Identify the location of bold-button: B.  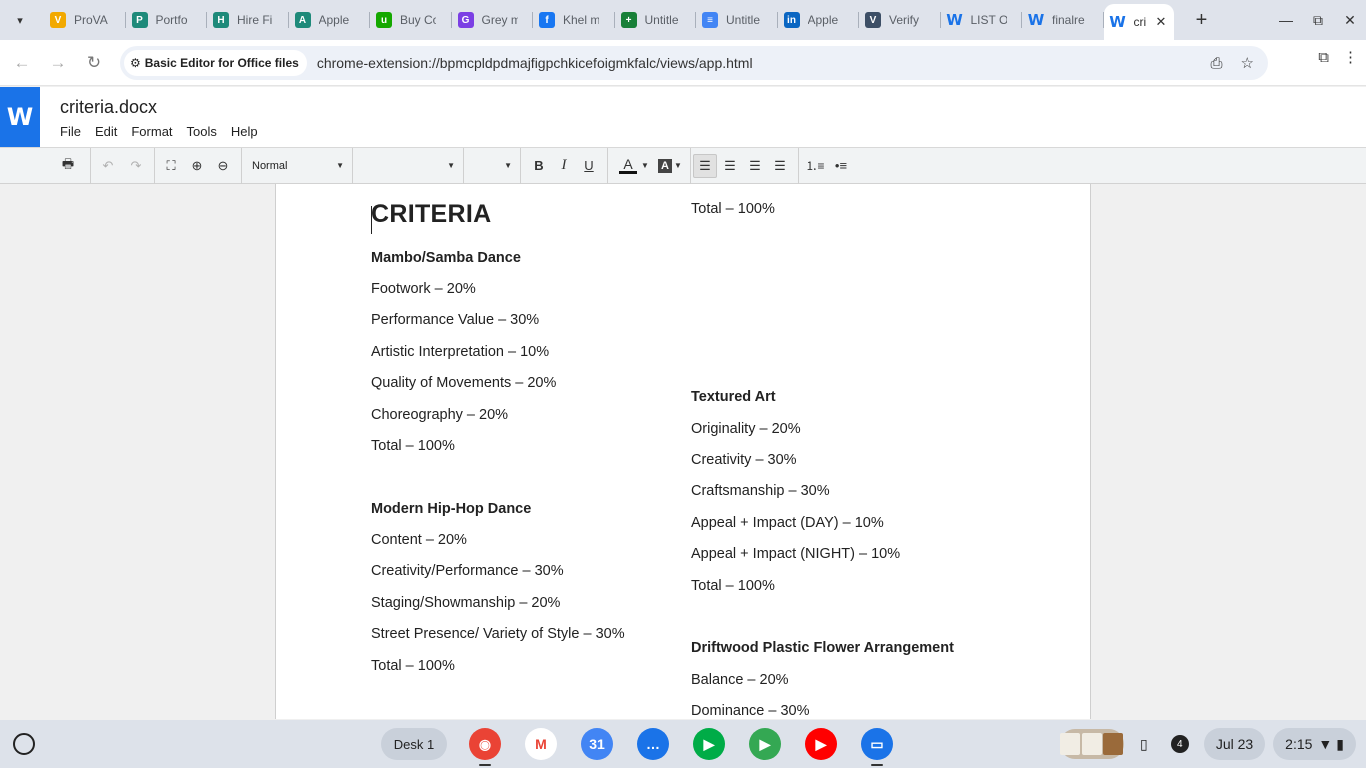
(539, 166).